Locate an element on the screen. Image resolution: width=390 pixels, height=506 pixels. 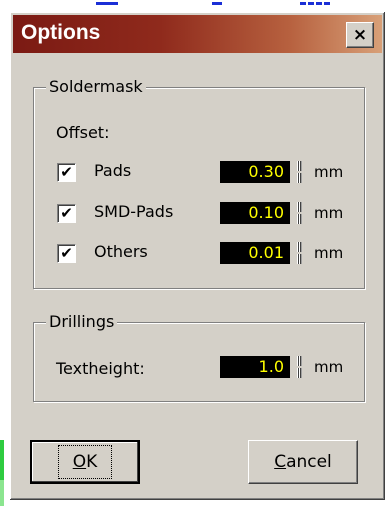
drillings-title: Drillings is located at coordinates (82, 321).